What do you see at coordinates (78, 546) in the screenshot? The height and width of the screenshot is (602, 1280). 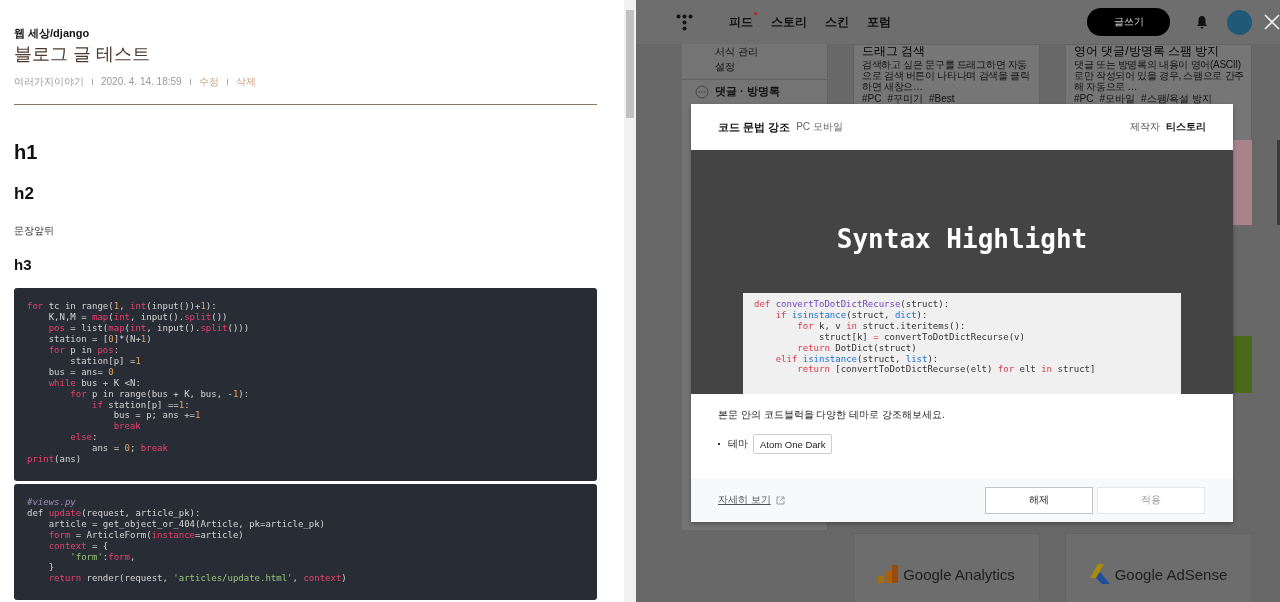 I see `code-line: context = {` at bounding box center [78, 546].